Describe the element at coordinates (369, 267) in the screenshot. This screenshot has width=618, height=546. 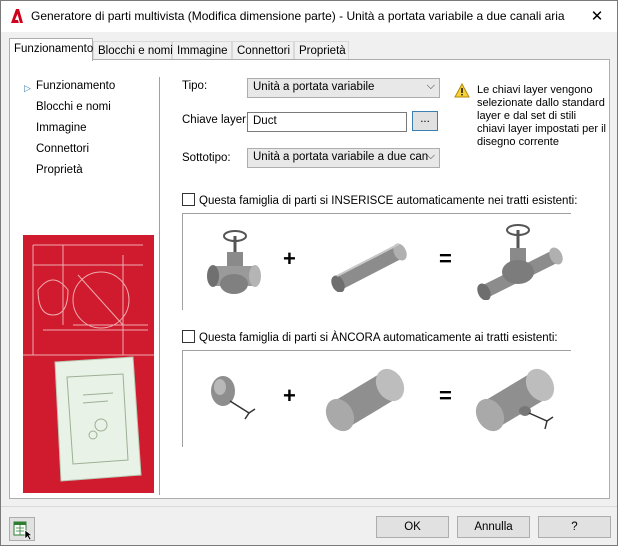
I see `duct-segment-illustration` at that location.